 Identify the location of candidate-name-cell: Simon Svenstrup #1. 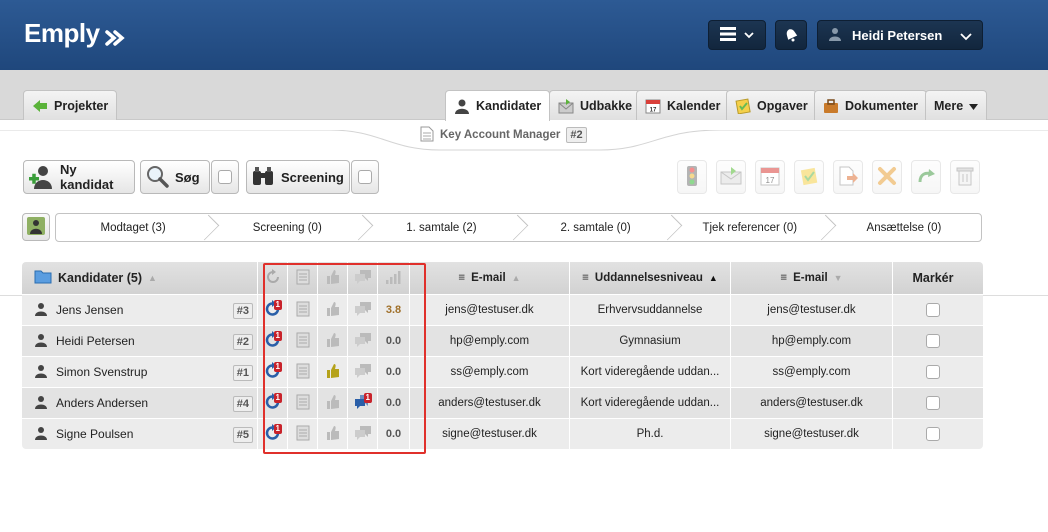
(140, 372).